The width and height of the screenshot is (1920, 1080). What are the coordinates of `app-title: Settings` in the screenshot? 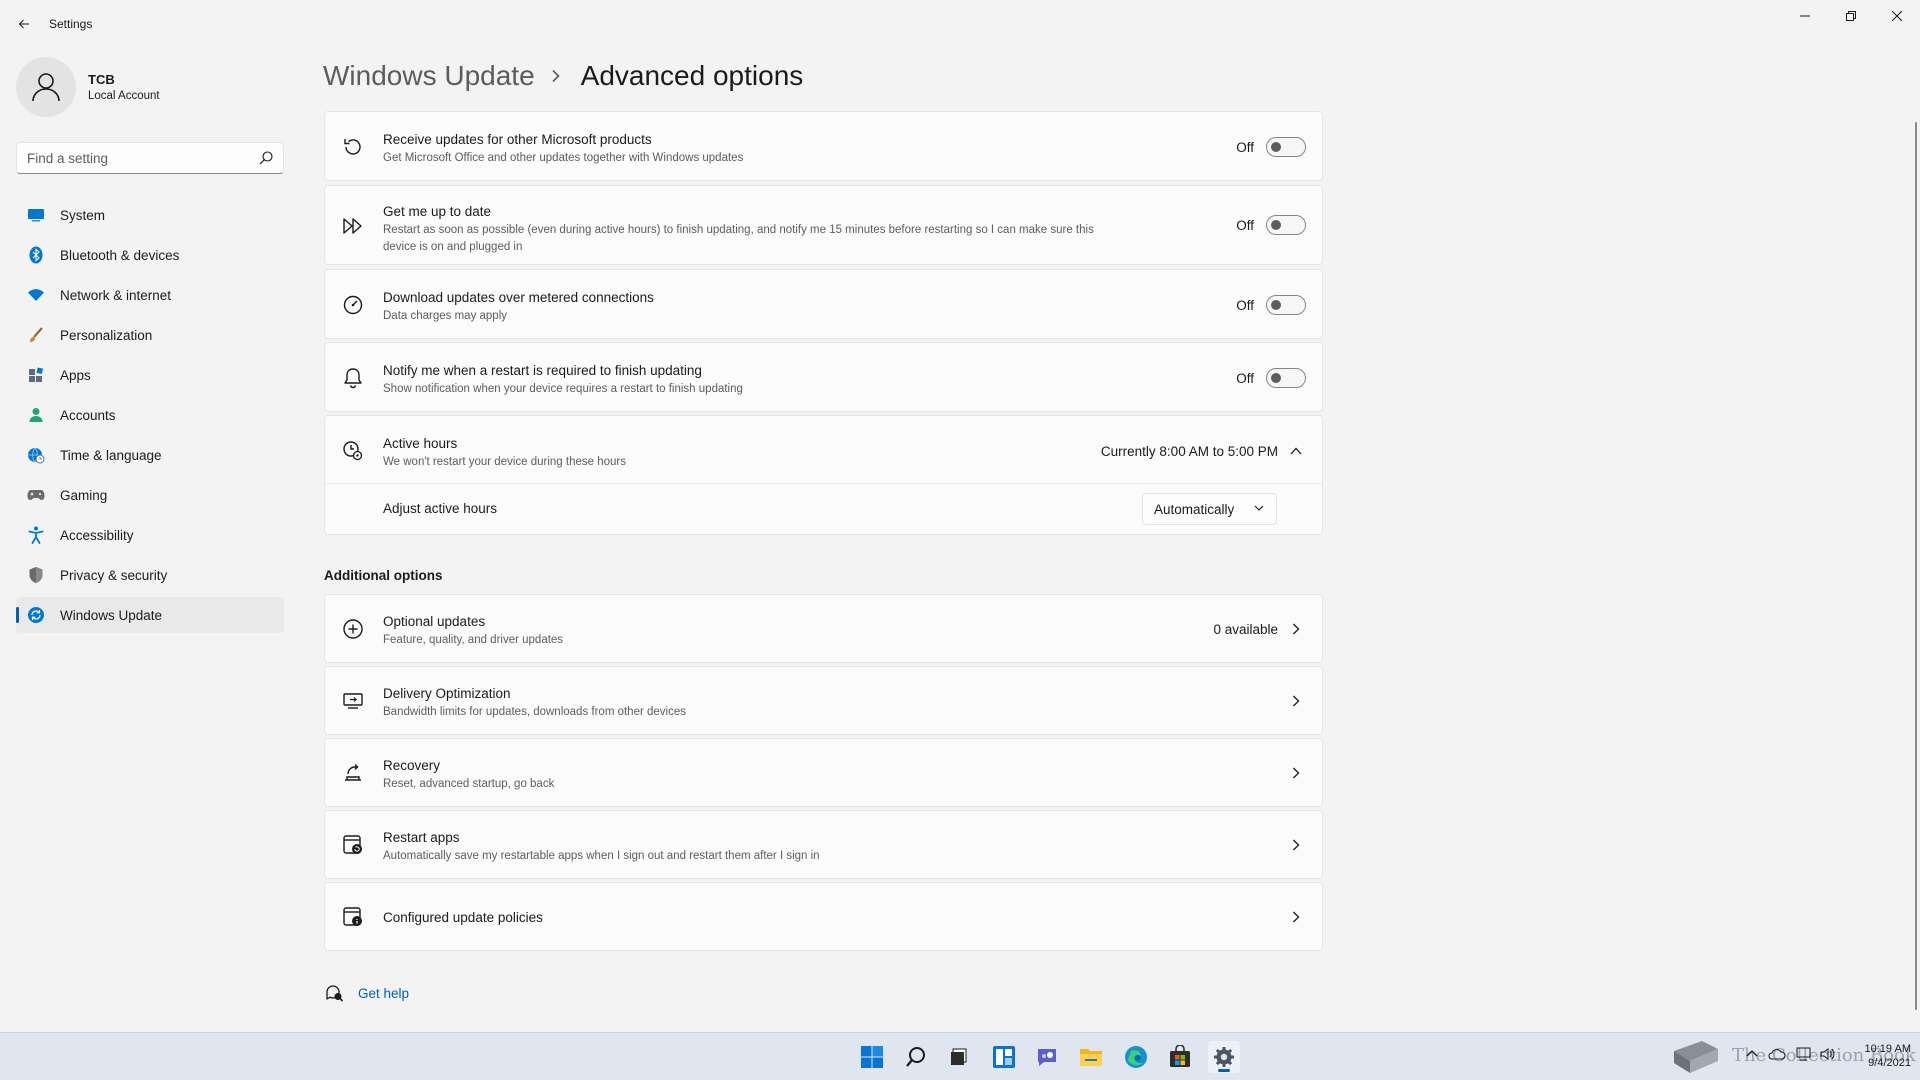 It's located at (71, 24).